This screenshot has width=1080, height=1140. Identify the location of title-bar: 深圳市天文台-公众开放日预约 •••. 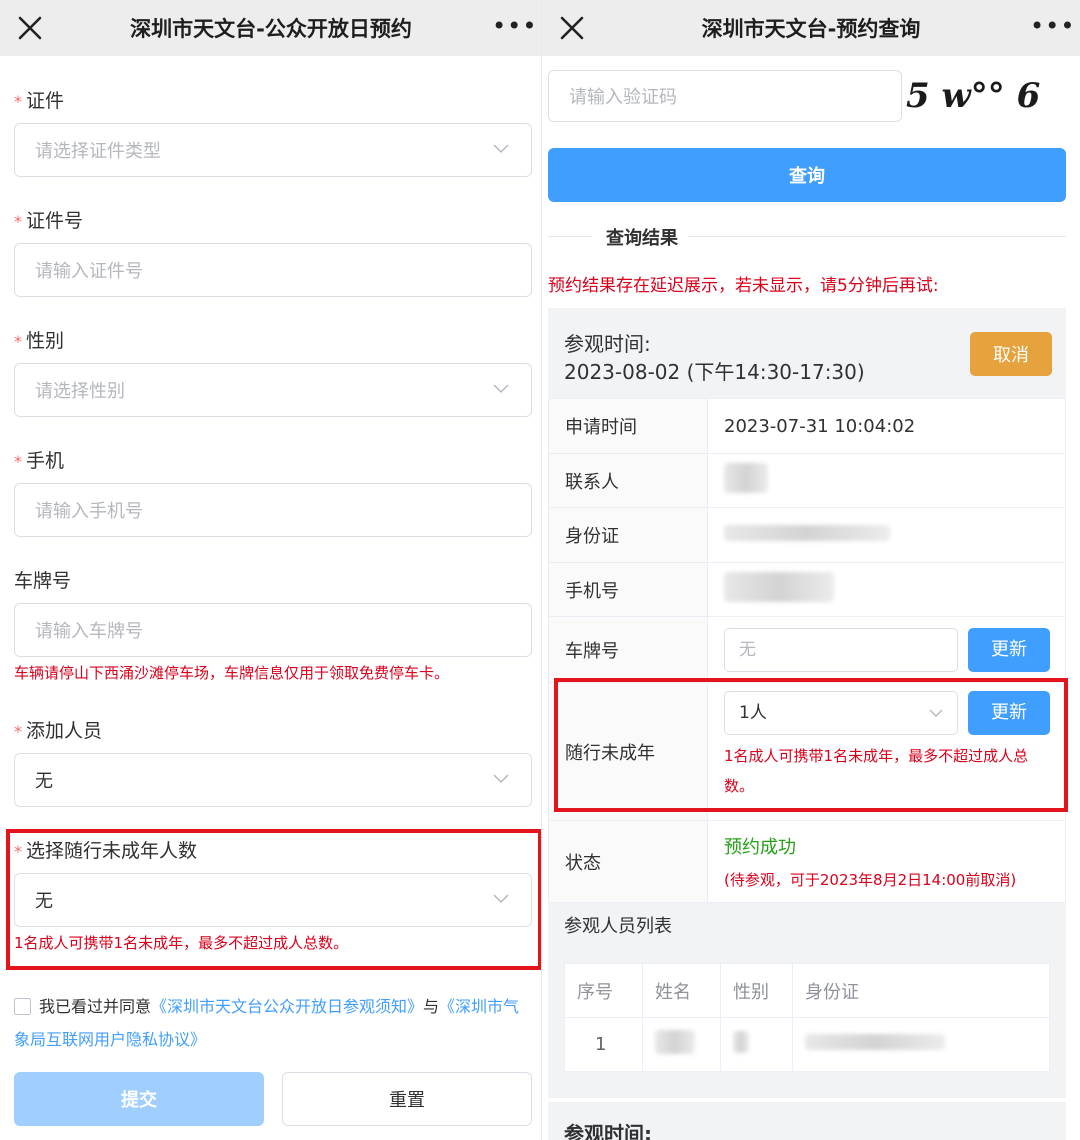
(271, 28).